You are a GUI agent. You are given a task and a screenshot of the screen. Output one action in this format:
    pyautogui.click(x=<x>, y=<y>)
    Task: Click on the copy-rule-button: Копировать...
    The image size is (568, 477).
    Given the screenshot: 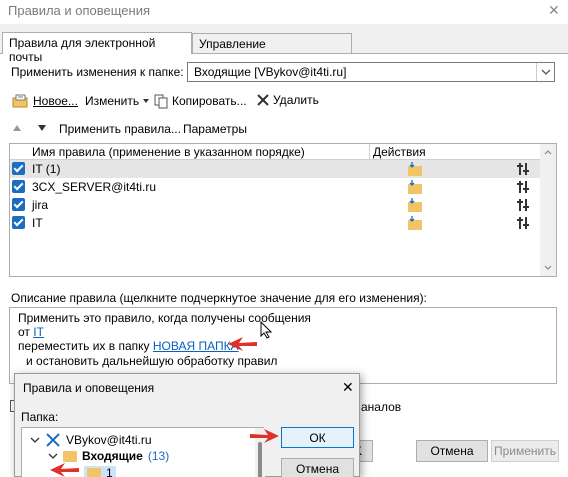 What is the action you would take?
    pyautogui.click(x=200, y=101)
    